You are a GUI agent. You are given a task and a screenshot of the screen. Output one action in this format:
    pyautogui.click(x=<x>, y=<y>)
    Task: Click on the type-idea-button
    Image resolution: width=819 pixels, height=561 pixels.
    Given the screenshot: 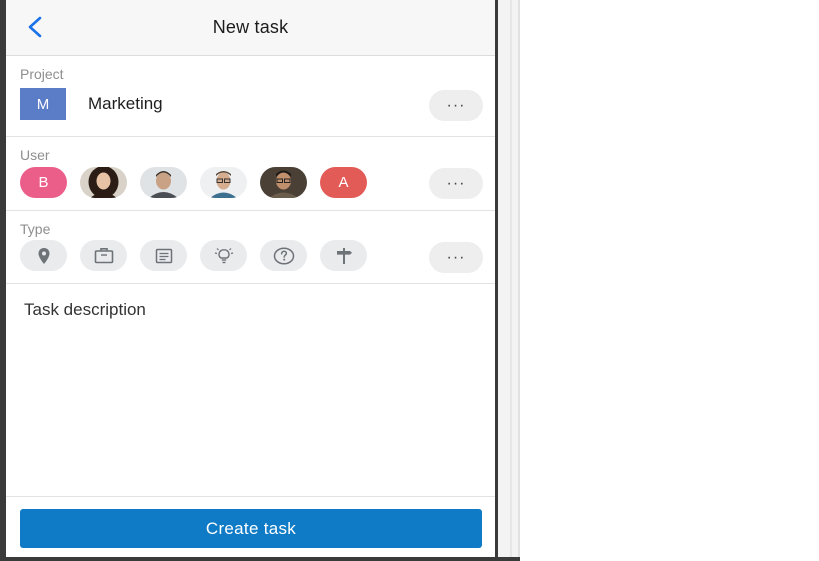 What is the action you would take?
    pyautogui.click(x=223, y=255)
    